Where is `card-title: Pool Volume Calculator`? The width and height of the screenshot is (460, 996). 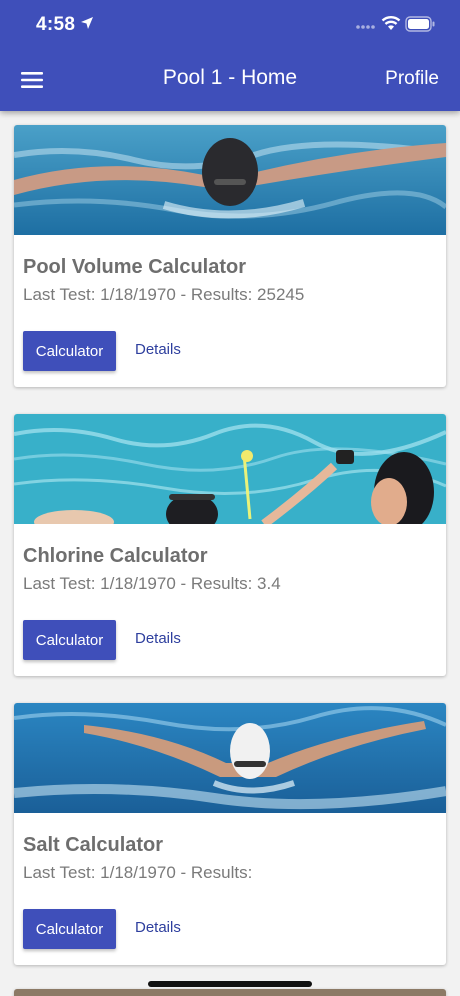 card-title: Pool Volume Calculator is located at coordinates (134, 267).